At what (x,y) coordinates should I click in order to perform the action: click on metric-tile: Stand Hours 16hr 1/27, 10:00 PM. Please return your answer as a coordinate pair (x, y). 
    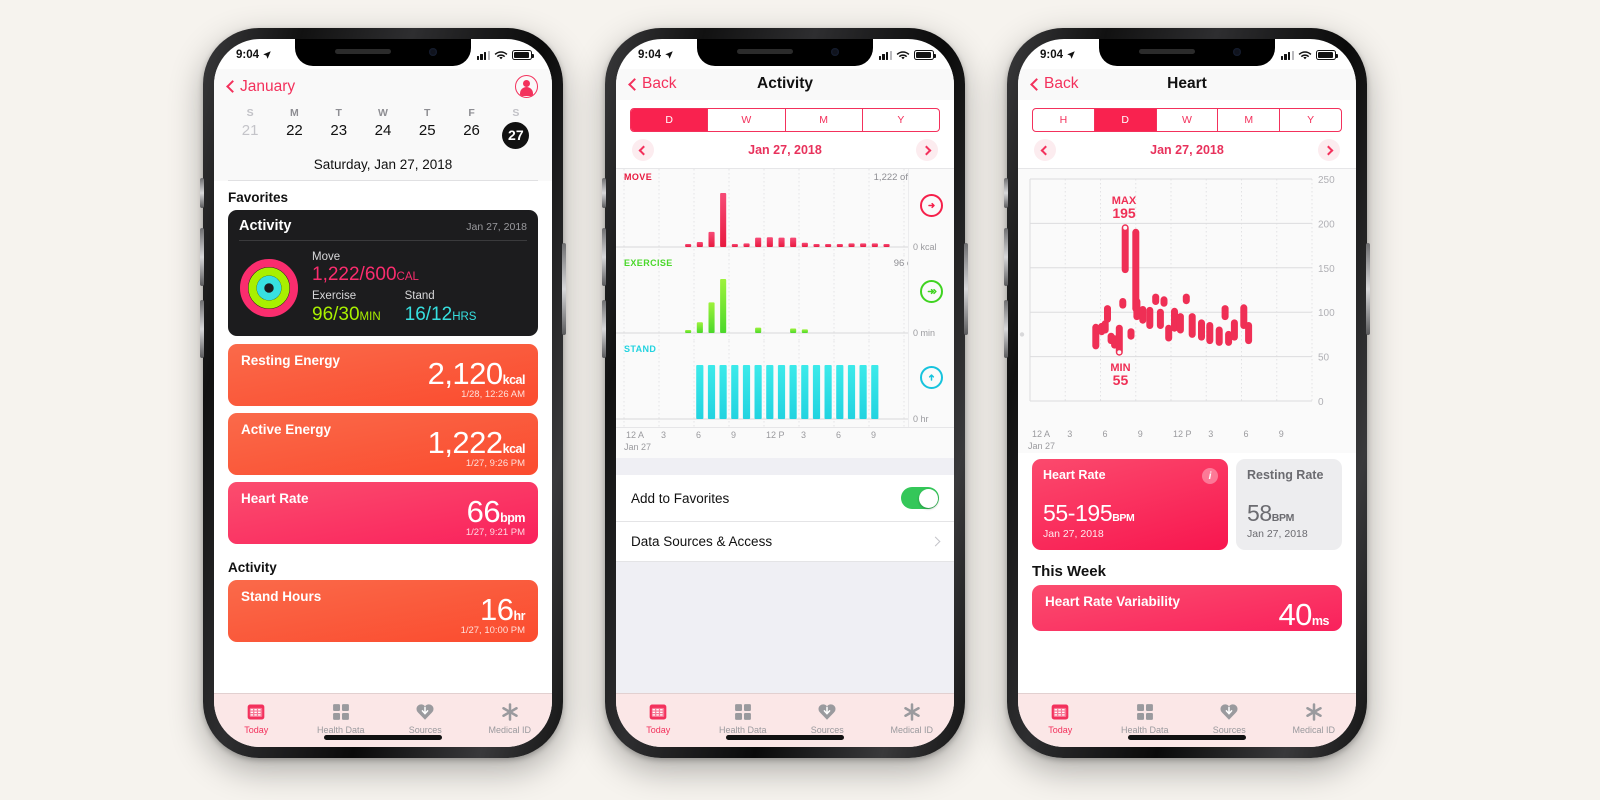
    Looking at the image, I should click on (383, 611).